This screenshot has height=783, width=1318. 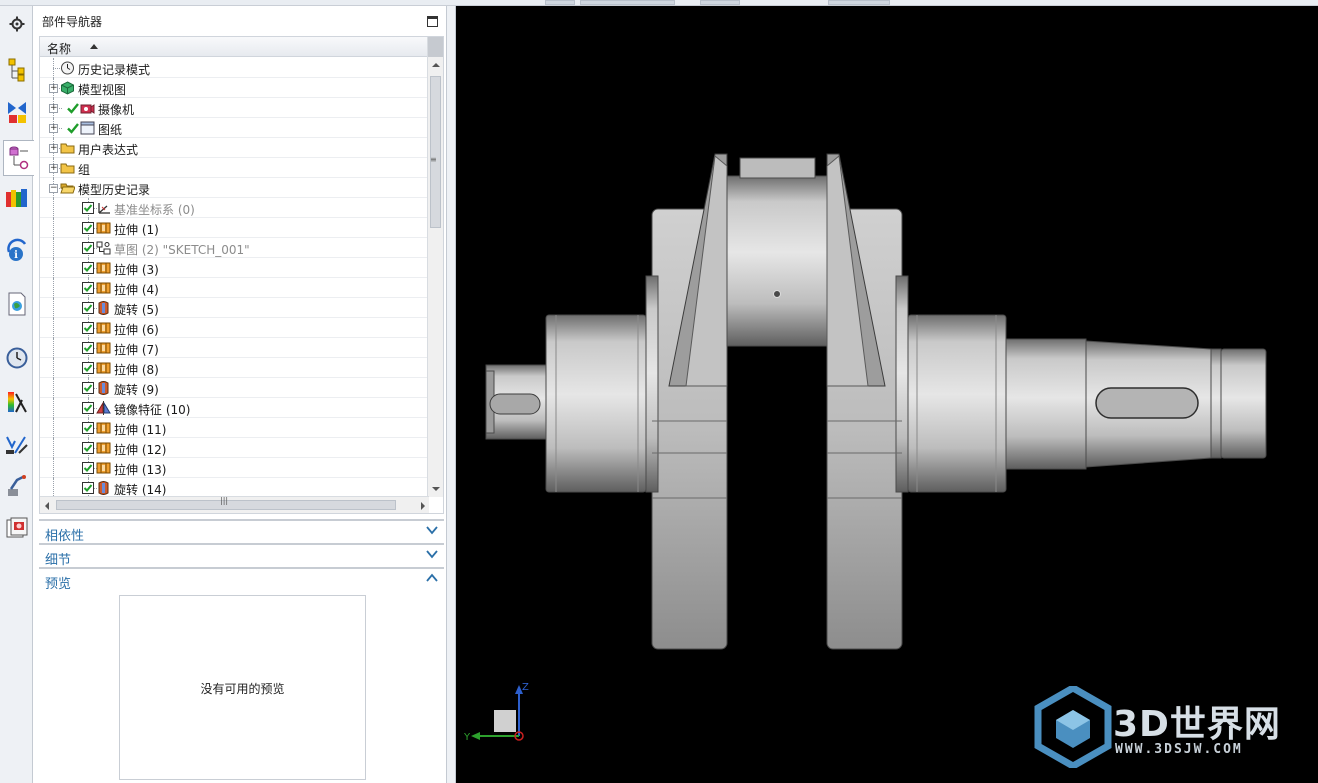 I want to click on tree-row: 拉伸 (4), so click(x=234, y=288).